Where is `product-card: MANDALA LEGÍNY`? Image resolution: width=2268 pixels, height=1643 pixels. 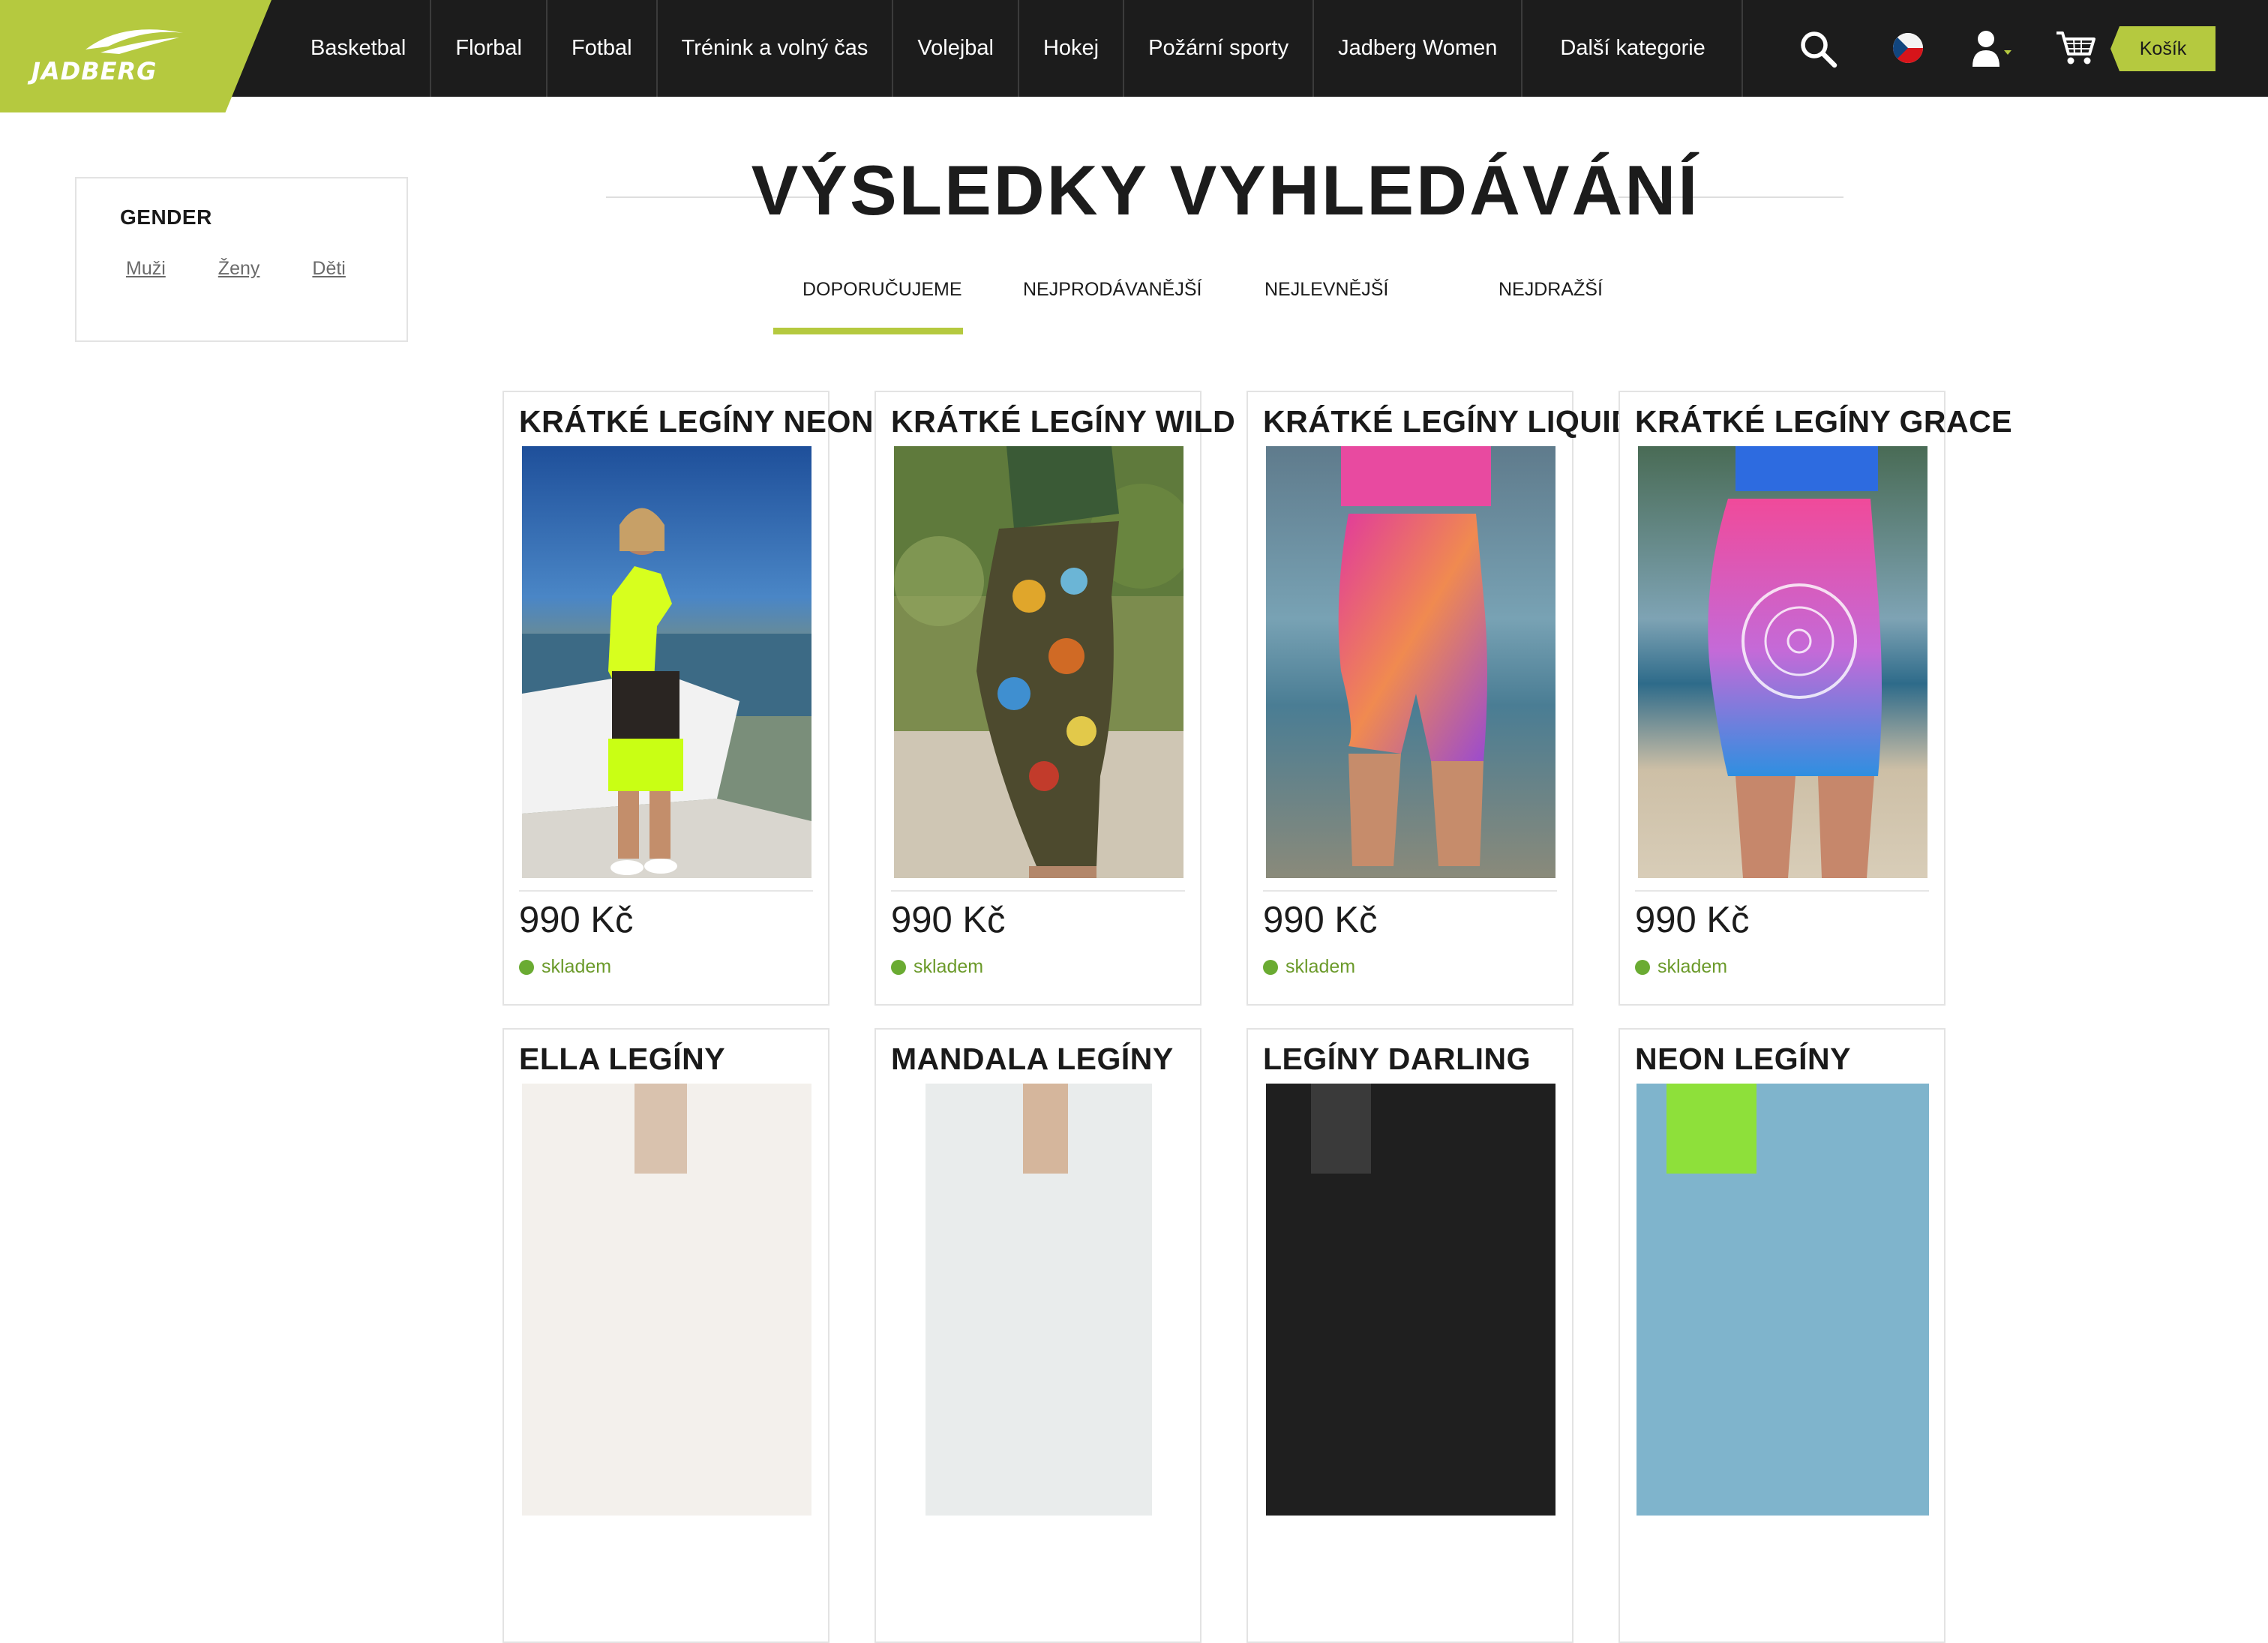
product-card: MANDALA LEGÍNY is located at coordinates (1038, 1335).